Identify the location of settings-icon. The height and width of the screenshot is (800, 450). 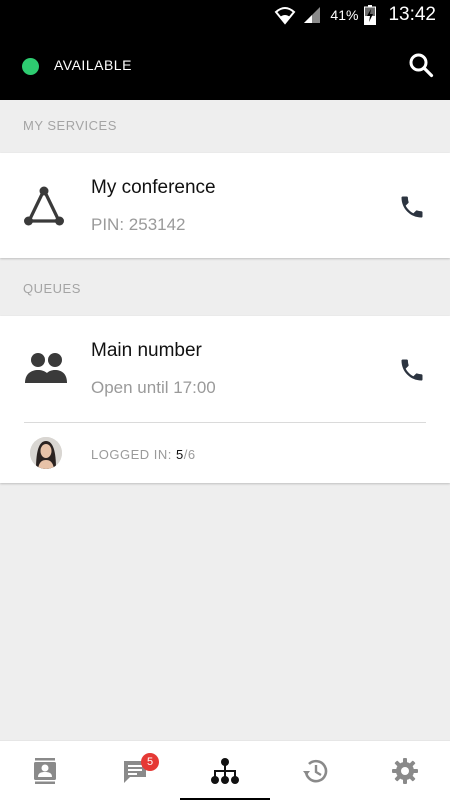
(405, 771).